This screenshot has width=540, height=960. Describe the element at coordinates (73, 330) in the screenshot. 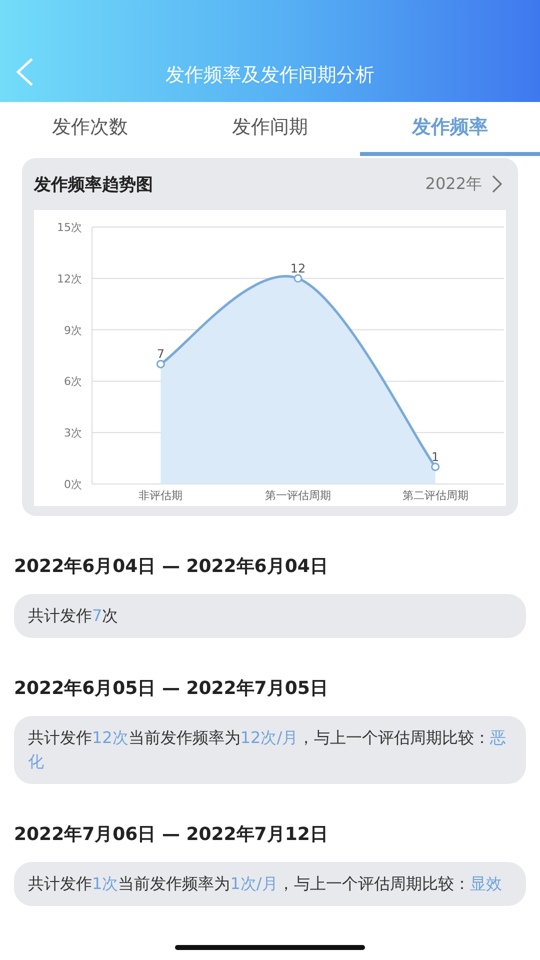

I see `axis-label: 9次` at that location.